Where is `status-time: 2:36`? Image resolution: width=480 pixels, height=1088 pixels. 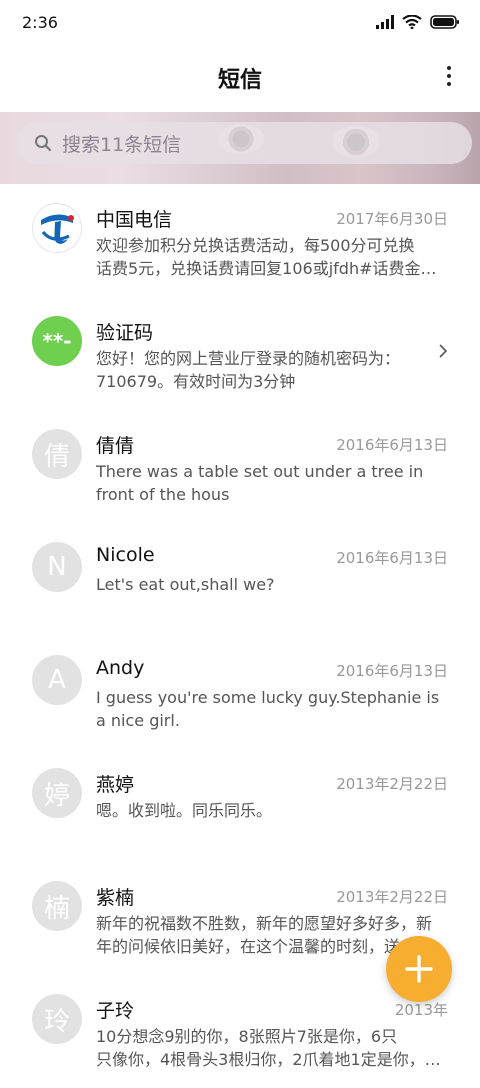 status-time: 2:36 is located at coordinates (40, 22).